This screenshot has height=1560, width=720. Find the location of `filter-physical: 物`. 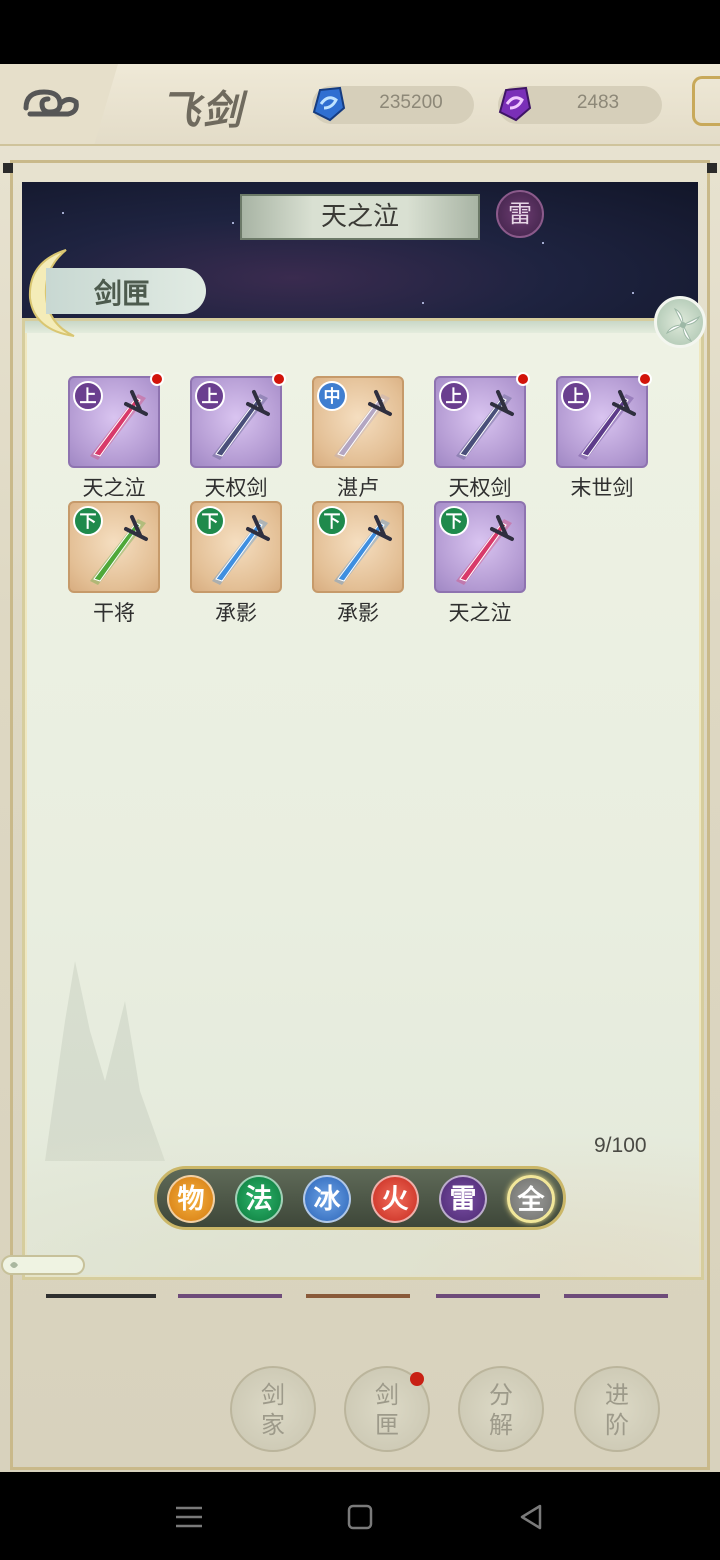

filter-physical: 物 is located at coordinates (191, 1199).